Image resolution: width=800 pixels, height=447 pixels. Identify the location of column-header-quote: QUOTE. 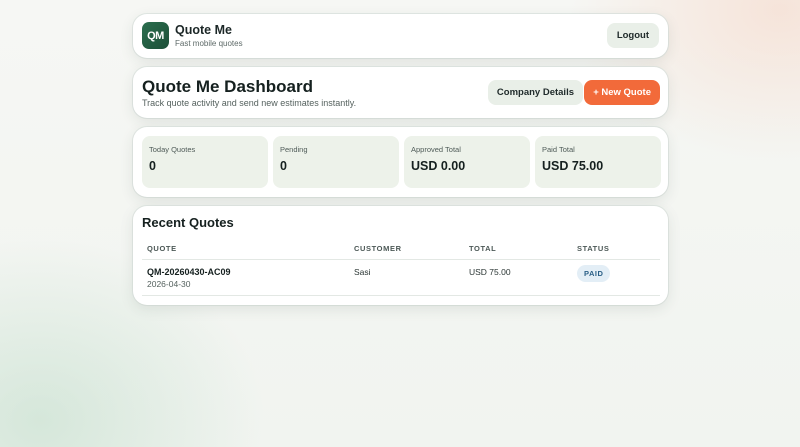
(162, 248).